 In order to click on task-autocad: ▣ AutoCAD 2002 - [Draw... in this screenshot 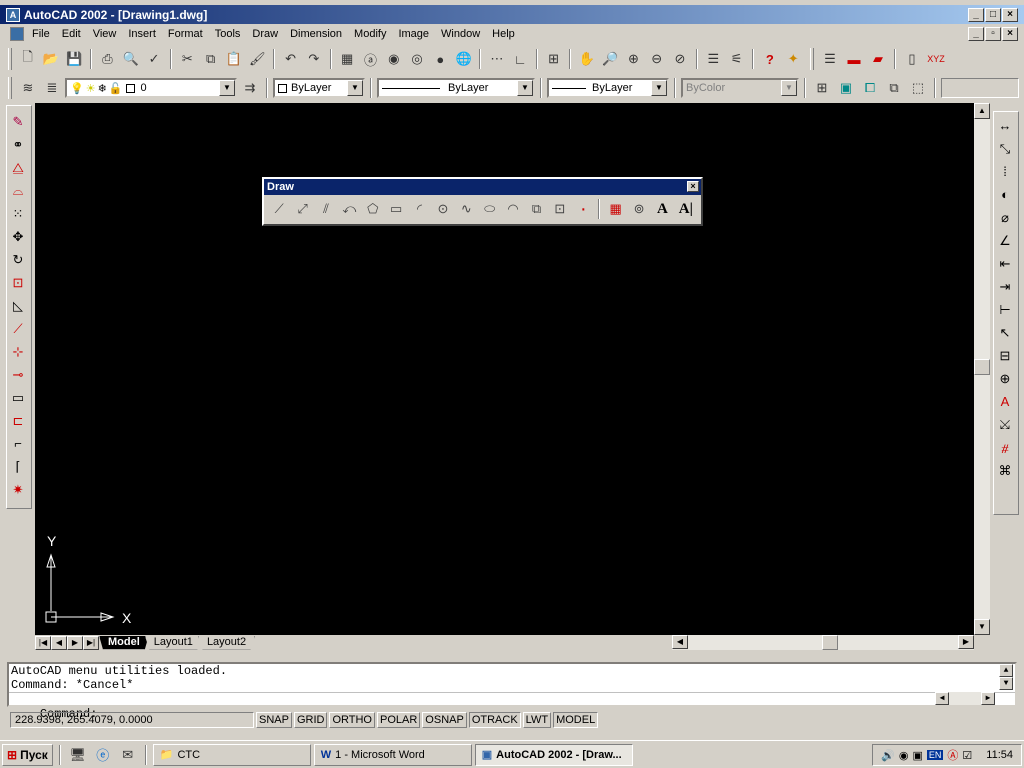, I will do `click(553, 754)`.